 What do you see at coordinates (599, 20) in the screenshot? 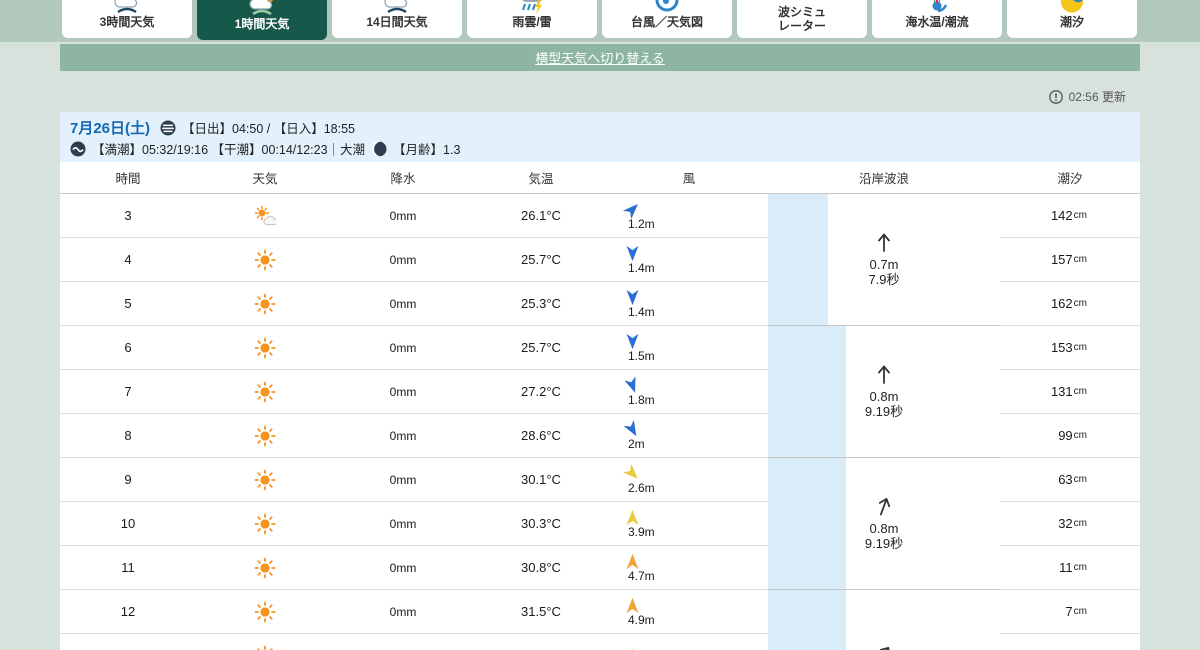
I see `forecast-tabs: 3時間天気 1時間天気 14日間天気 雨雲/雷 台風／天気図 波シミュ レーター` at bounding box center [599, 20].